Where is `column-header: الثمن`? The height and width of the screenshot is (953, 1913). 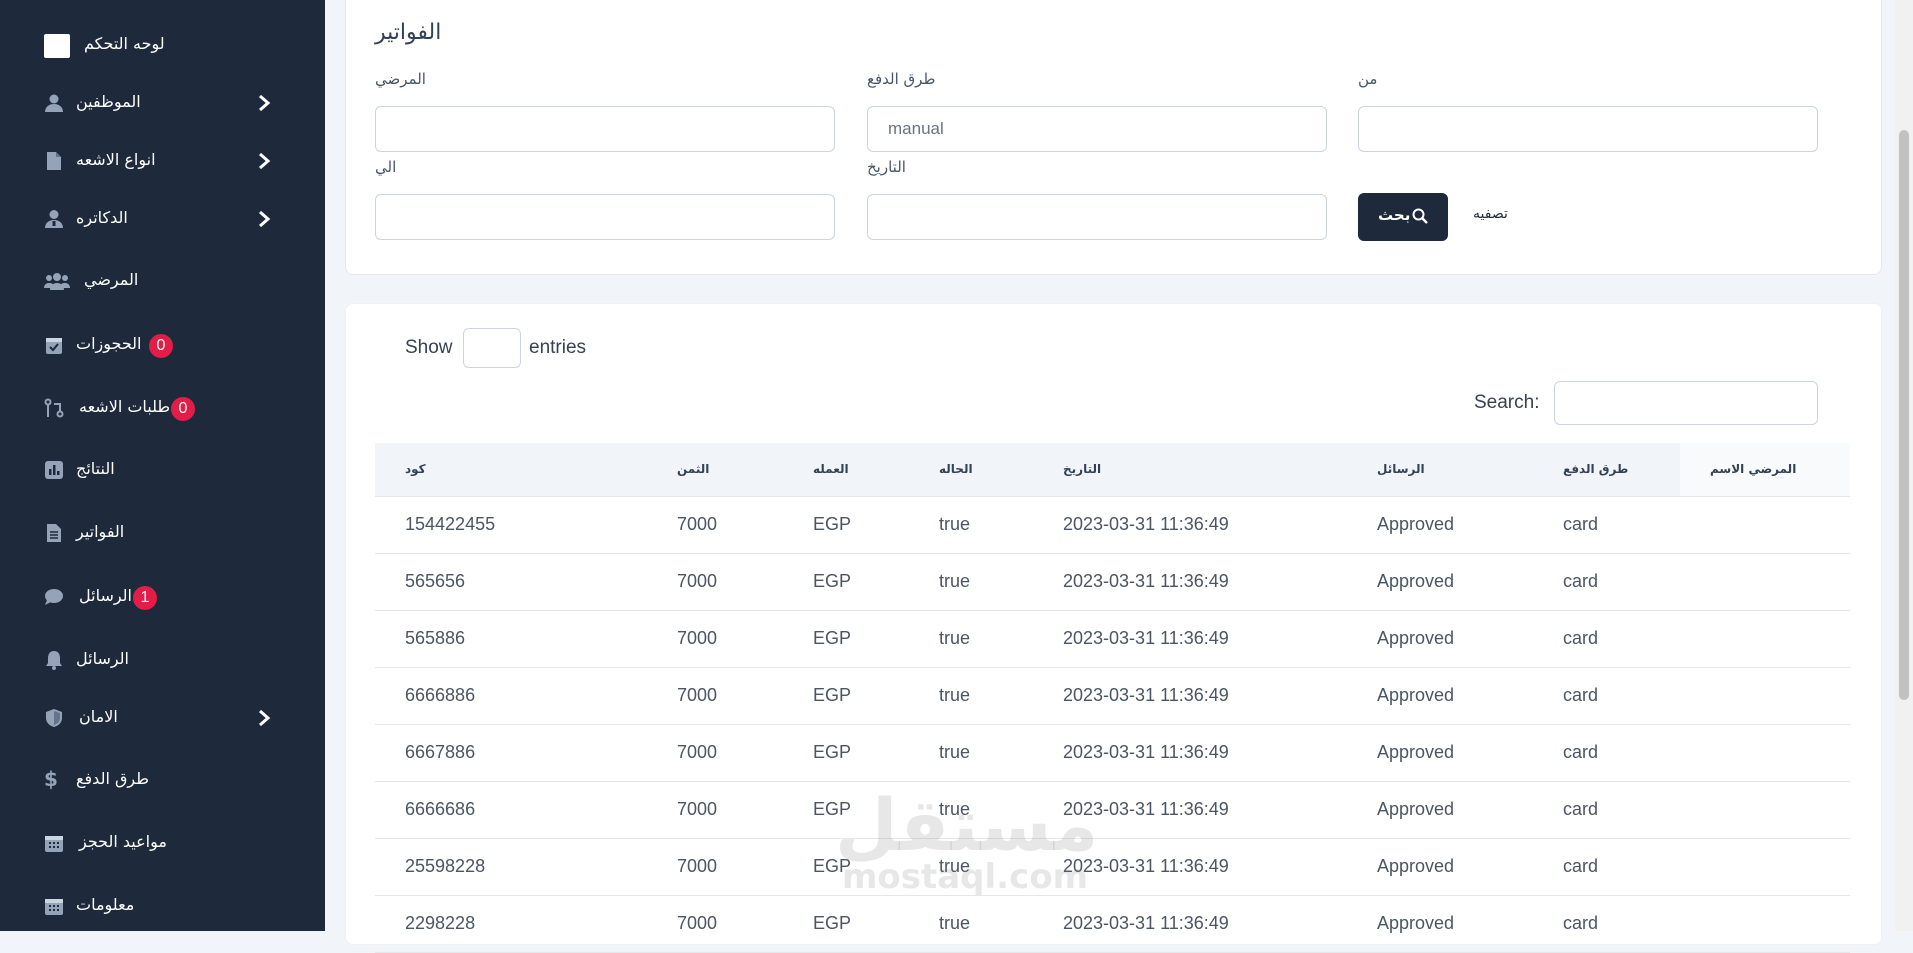
column-header: الثمن is located at coordinates (715, 470).